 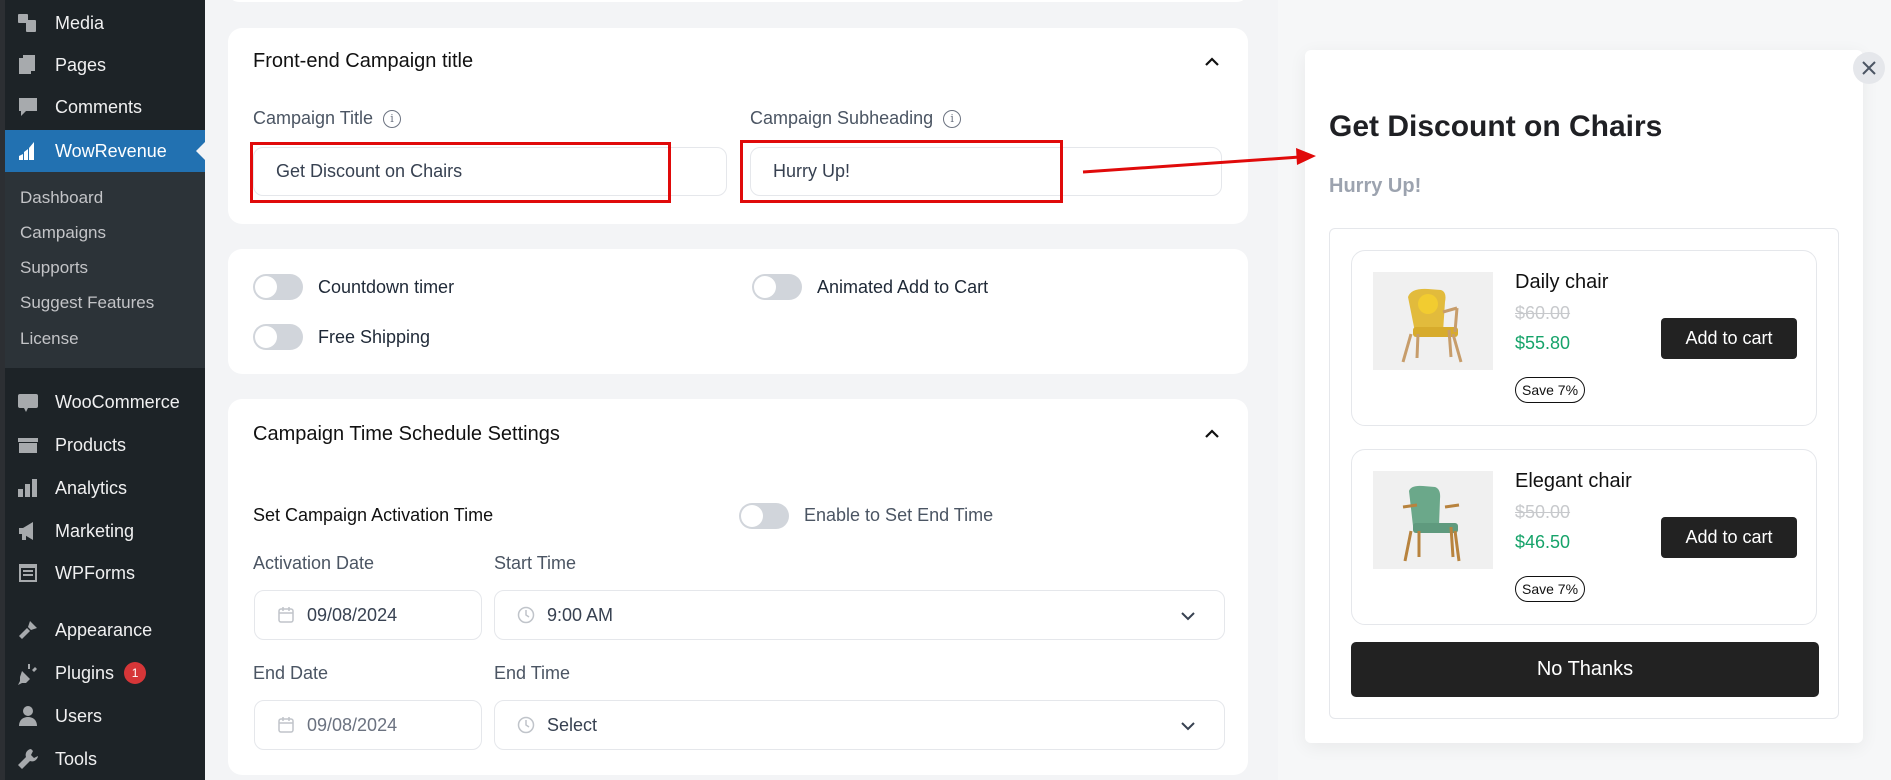 I want to click on sidebar-item-analytics: Analytics, so click(x=105, y=488).